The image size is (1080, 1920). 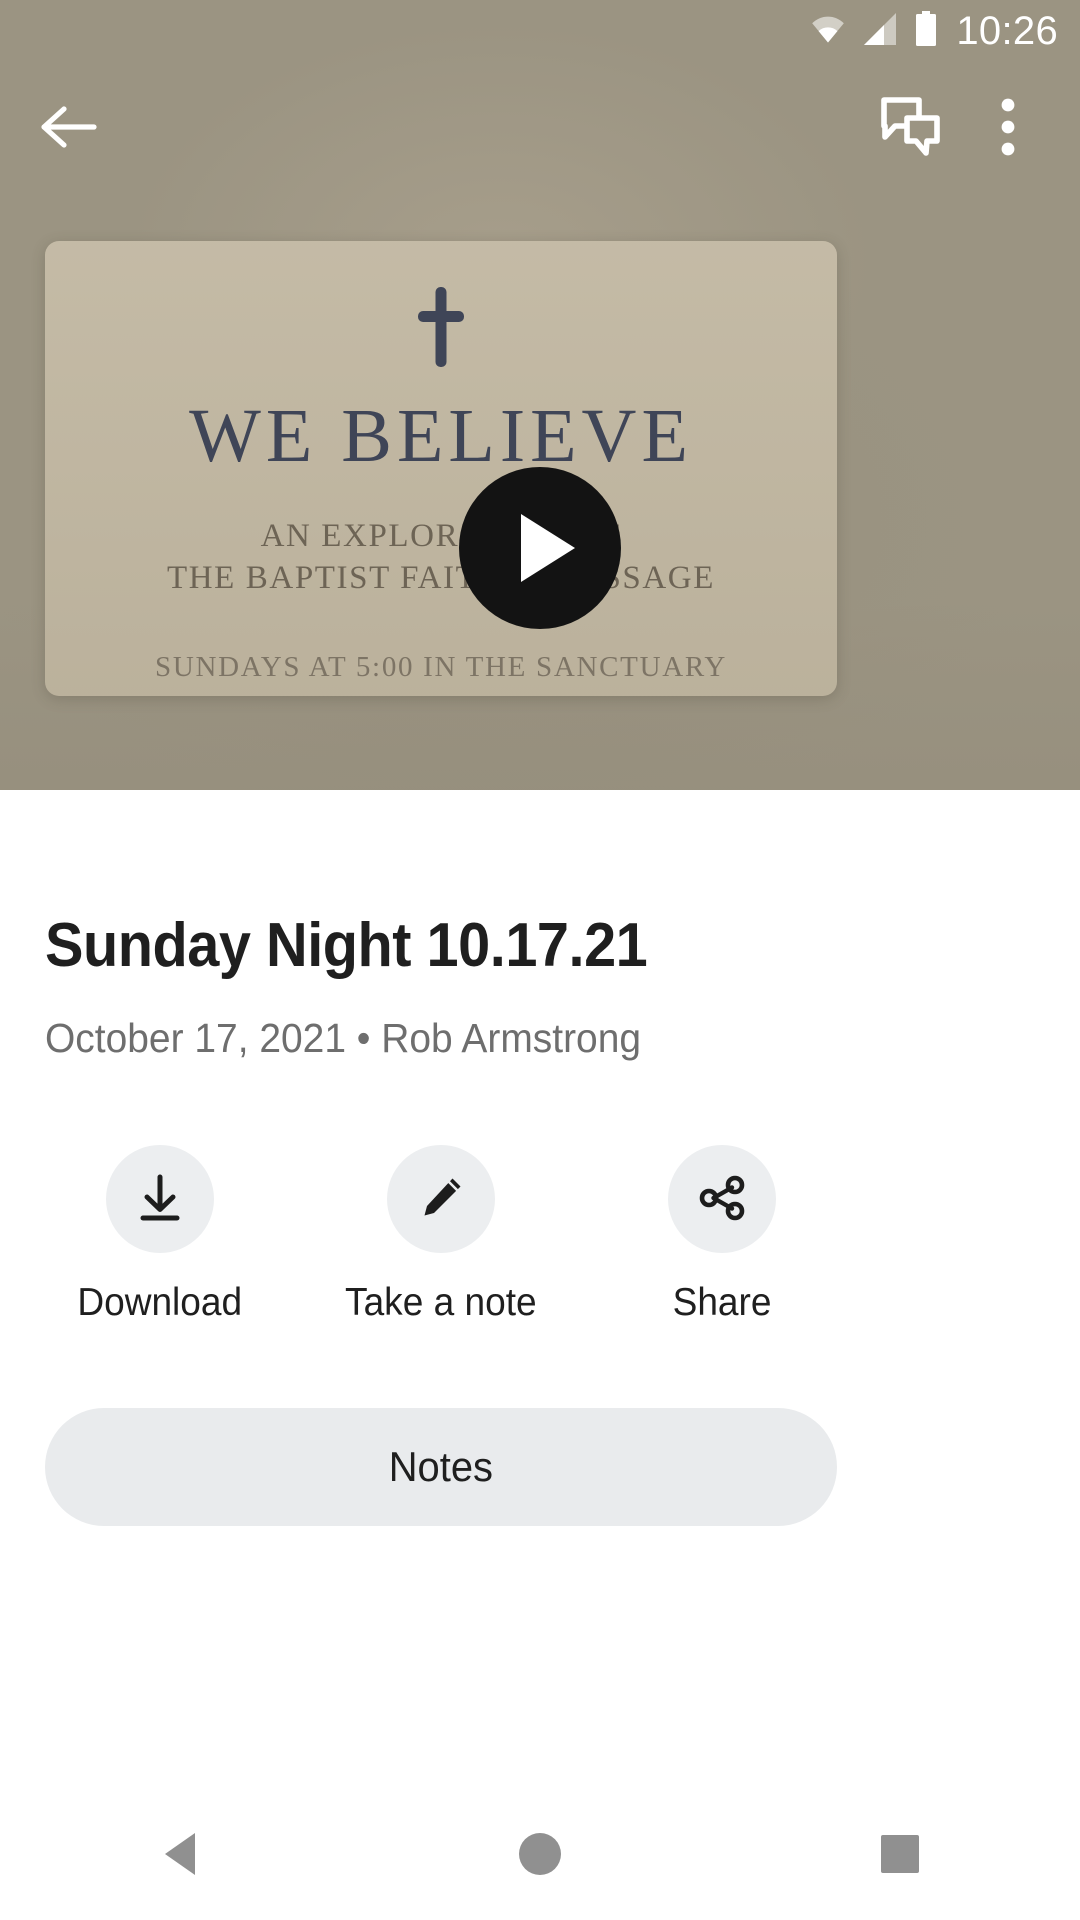 I want to click on download-button-label: Download, so click(x=160, y=1302).